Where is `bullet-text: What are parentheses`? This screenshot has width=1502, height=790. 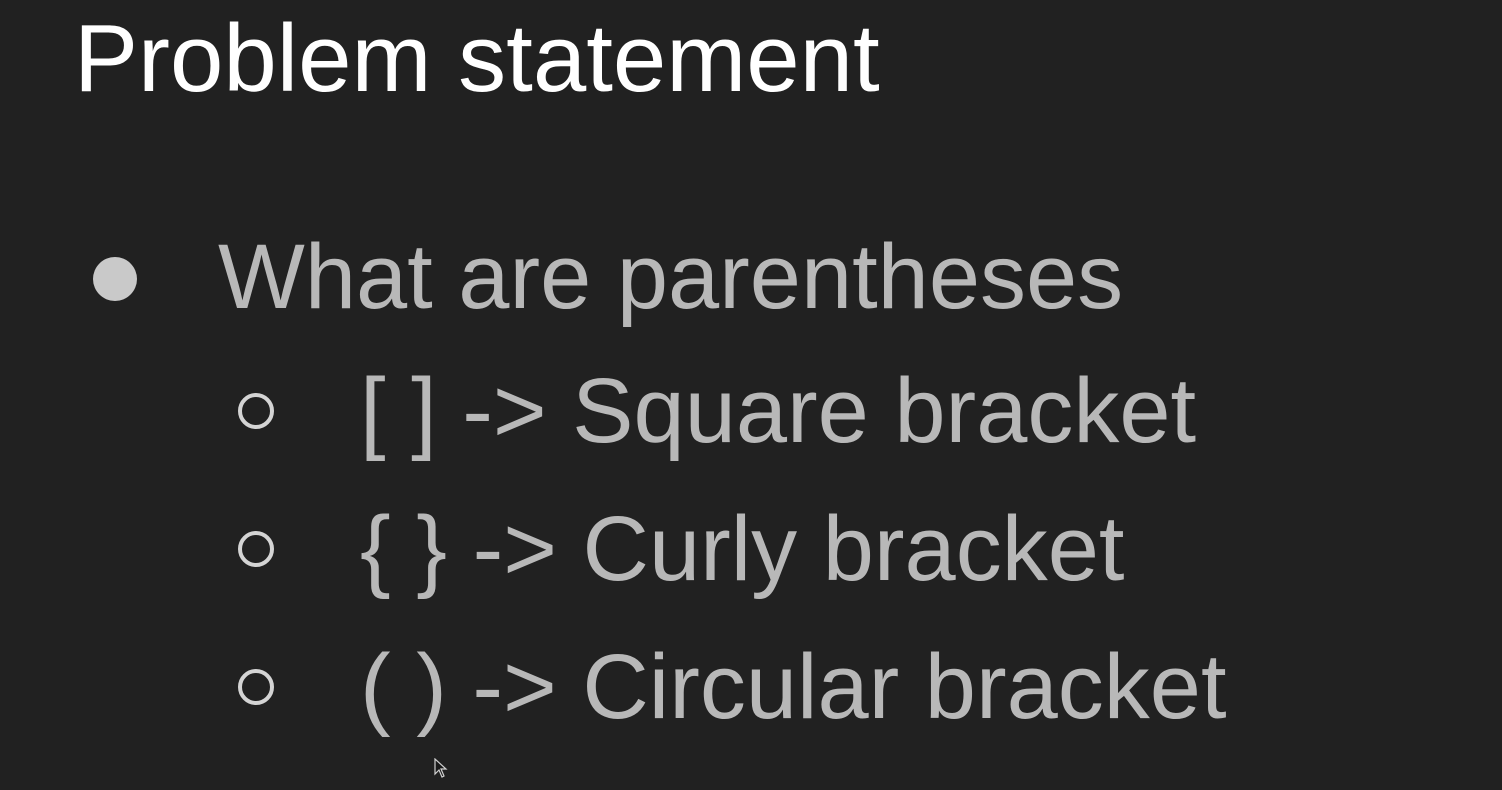 bullet-text: What are parentheses is located at coordinates (671, 277).